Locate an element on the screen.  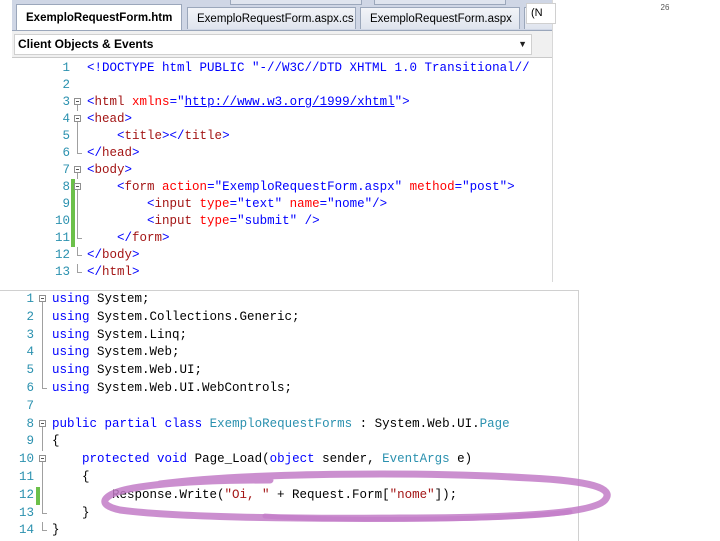
line-number: 5 is located at coordinates (30, 370).